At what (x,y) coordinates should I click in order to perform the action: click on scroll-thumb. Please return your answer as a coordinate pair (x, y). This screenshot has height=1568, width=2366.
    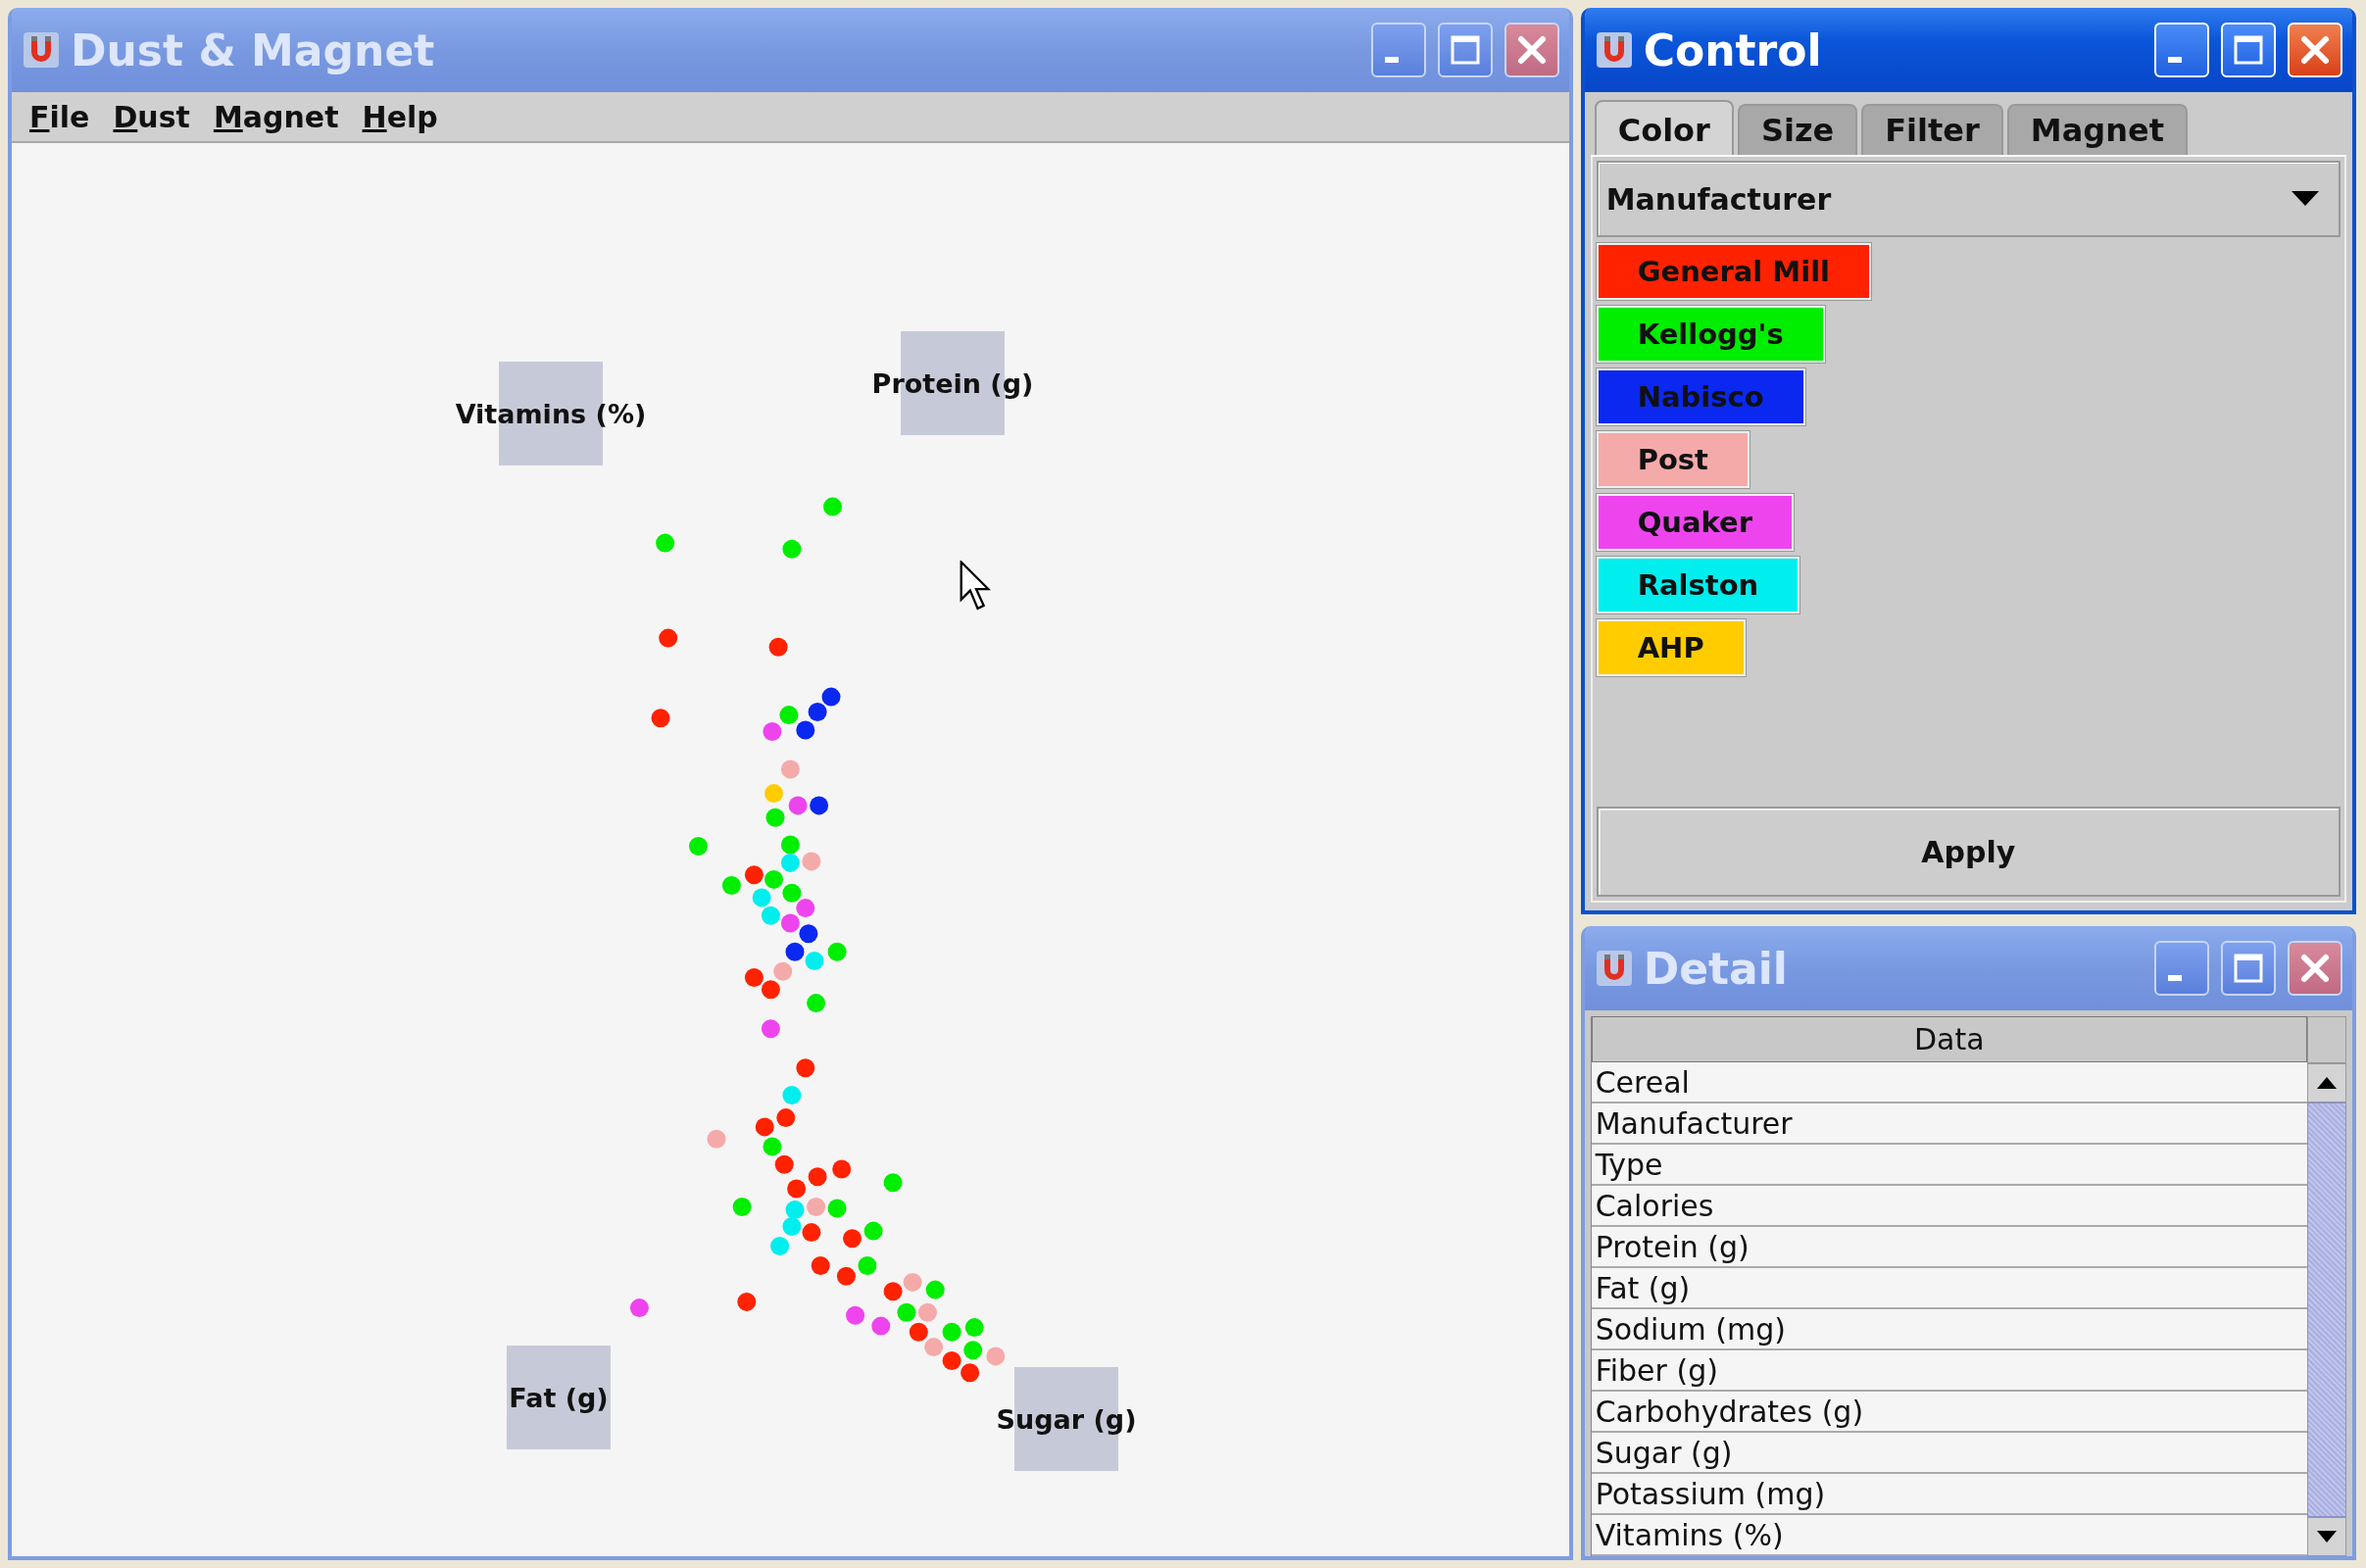
    Looking at the image, I should click on (2326, 1309).